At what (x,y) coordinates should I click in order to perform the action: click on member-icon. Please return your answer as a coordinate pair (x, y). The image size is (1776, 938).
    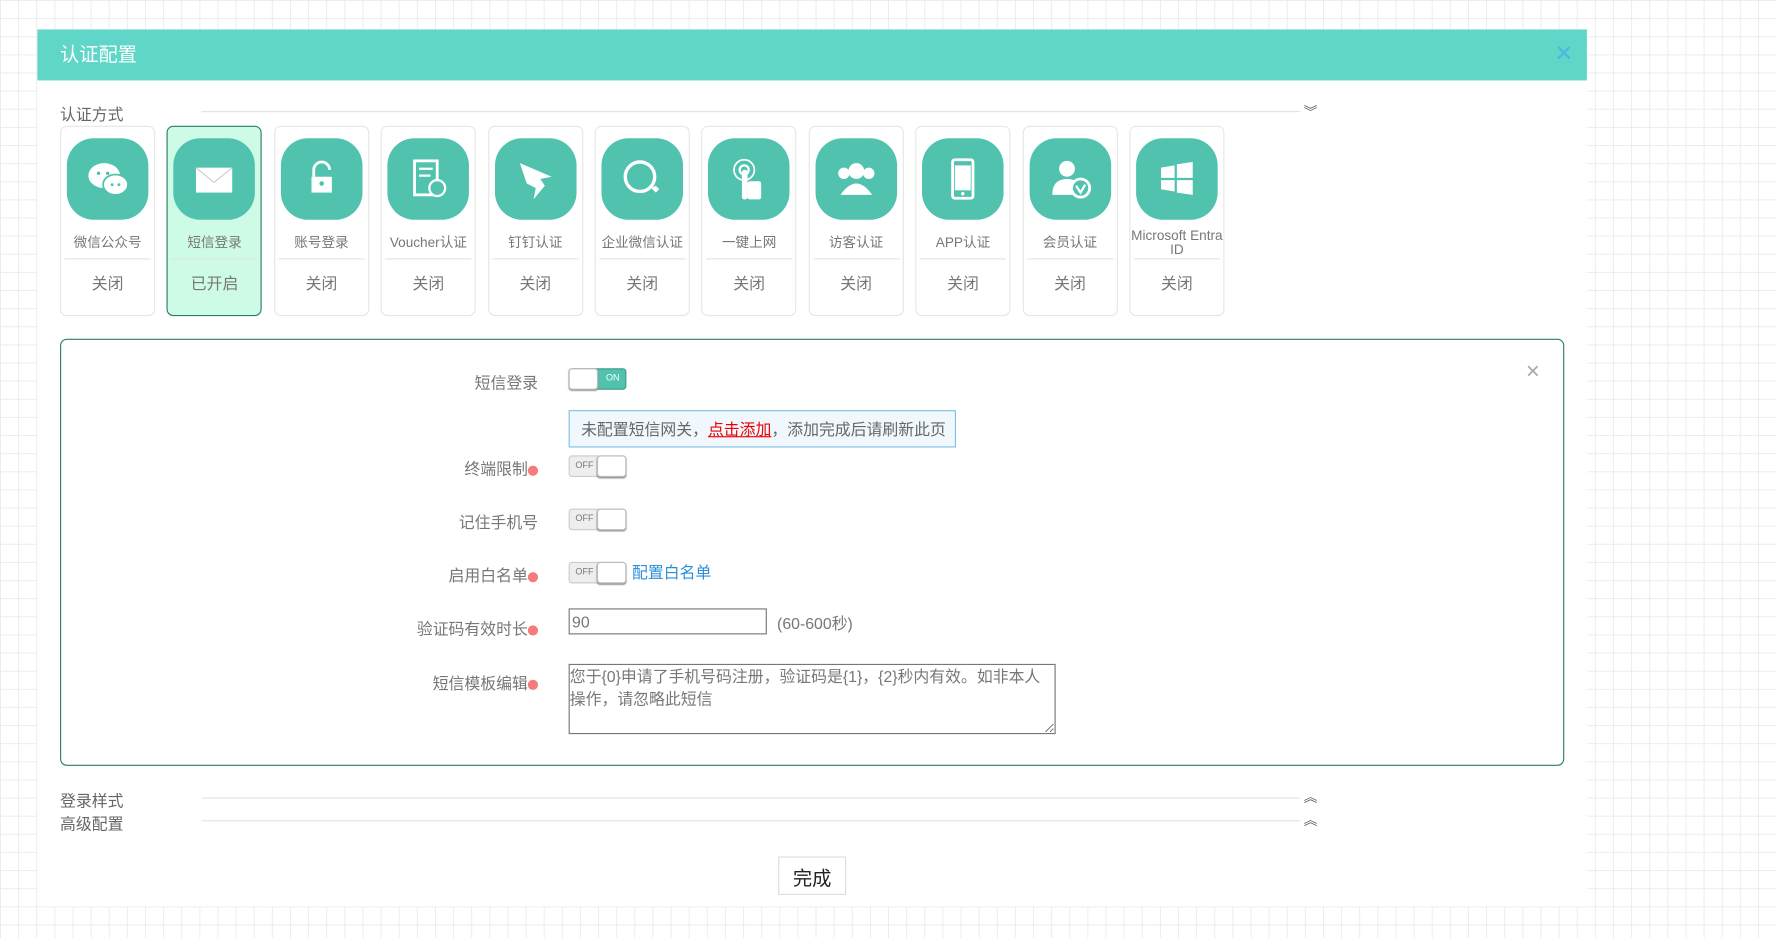
    Looking at the image, I should click on (1070, 179).